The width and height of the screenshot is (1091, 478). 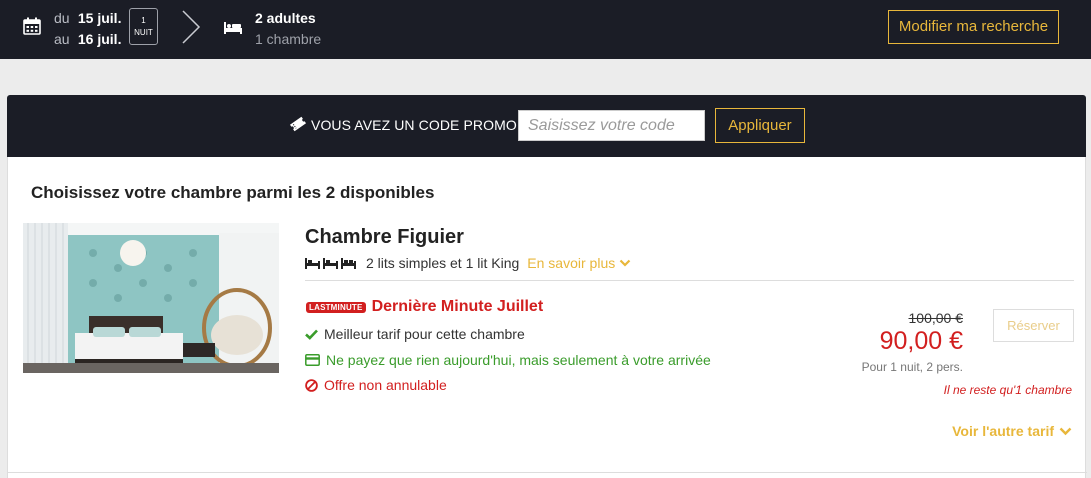 I want to click on rate-name: Dernière Minute Juillet, so click(x=457, y=306).